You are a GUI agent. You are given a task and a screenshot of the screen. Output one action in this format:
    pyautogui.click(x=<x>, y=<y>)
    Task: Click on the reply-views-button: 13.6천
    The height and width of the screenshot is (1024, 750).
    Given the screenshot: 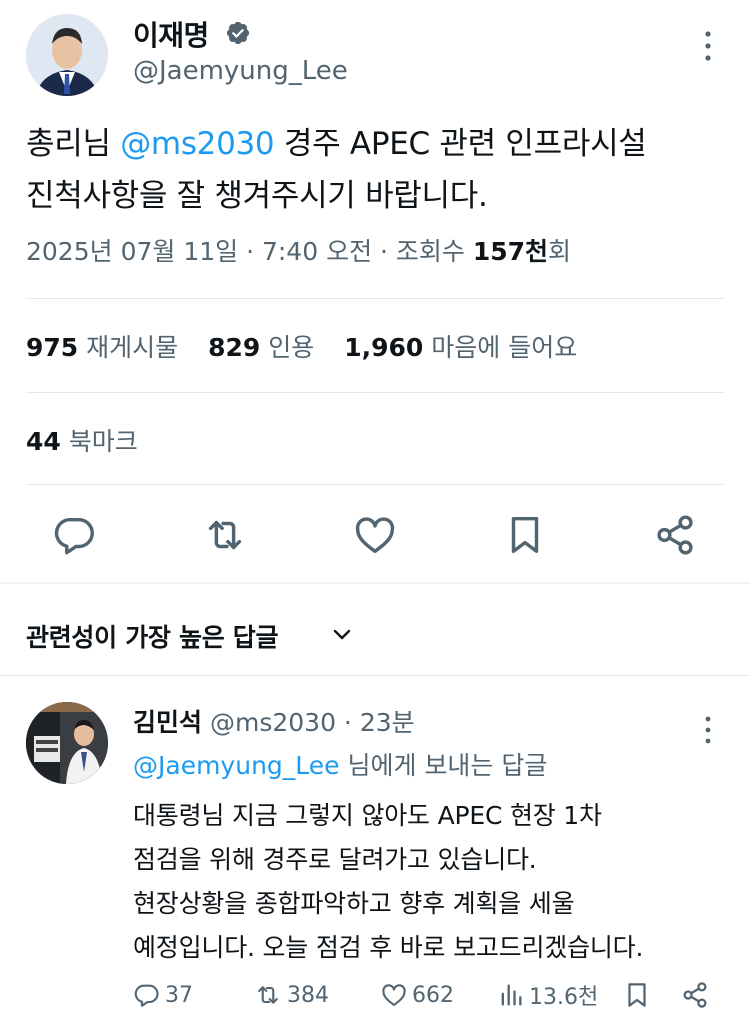 What is the action you would take?
    pyautogui.click(x=547, y=995)
    